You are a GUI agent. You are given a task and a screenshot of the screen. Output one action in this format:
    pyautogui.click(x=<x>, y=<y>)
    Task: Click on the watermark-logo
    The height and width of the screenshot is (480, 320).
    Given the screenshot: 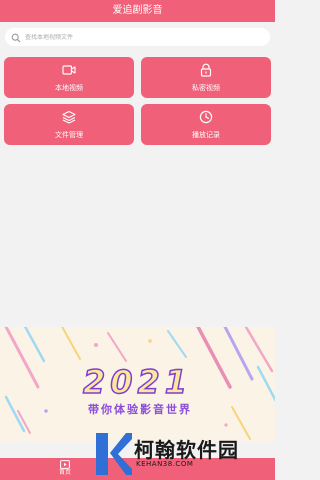 What is the action you would take?
    pyautogui.click(x=114, y=454)
    